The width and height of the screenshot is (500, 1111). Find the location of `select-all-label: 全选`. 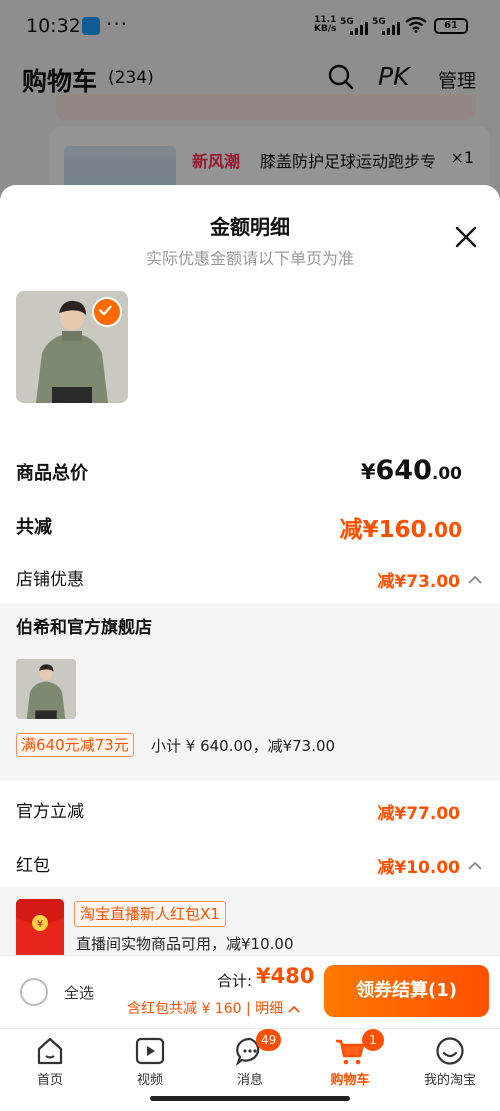

select-all-label: 全选 is located at coordinates (79, 992).